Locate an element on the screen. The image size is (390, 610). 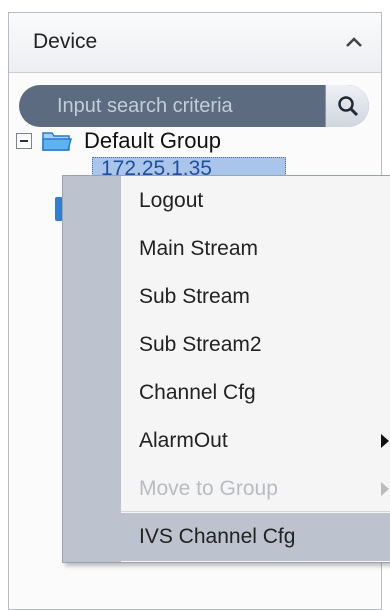
menu-item-label: Move to Group is located at coordinates (208, 488).